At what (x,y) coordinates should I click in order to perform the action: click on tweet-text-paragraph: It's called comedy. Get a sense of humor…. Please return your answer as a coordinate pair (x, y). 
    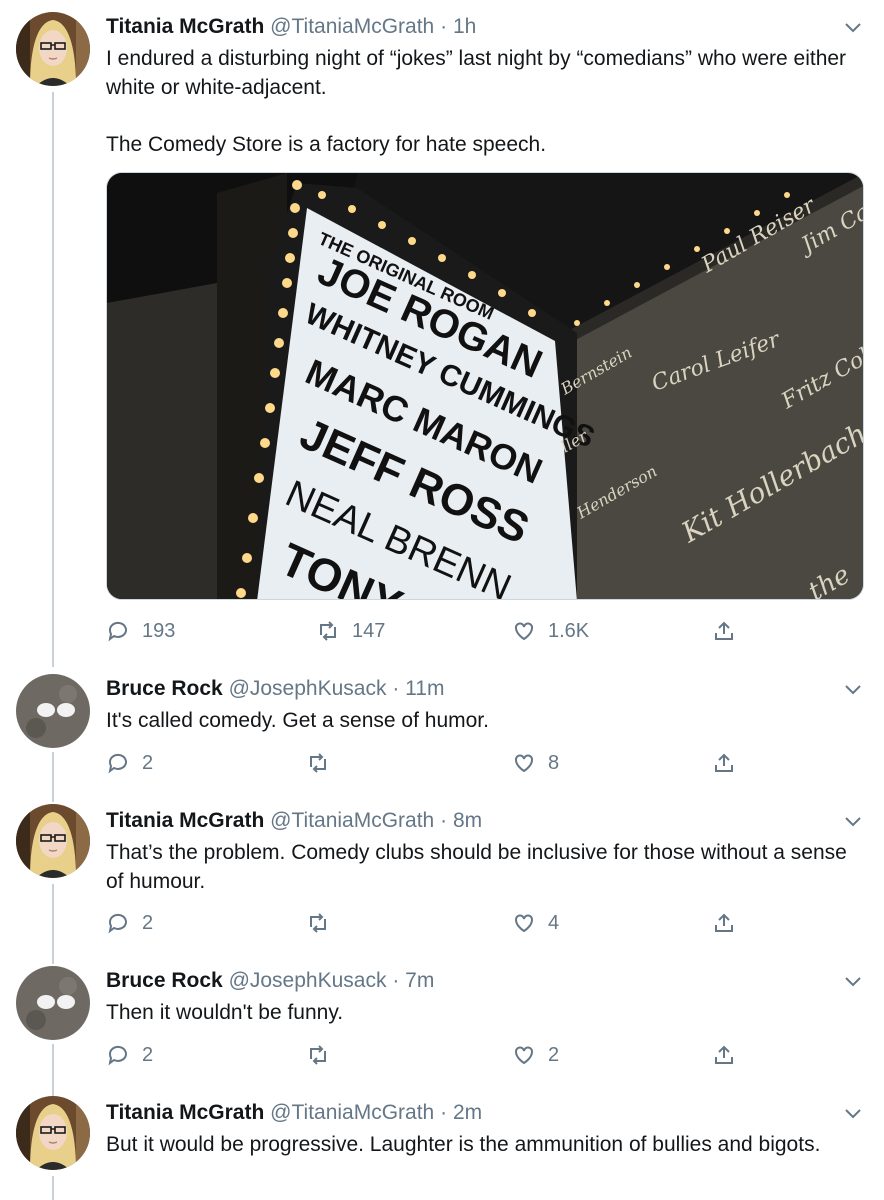
    Looking at the image, I should click on (297, 720).